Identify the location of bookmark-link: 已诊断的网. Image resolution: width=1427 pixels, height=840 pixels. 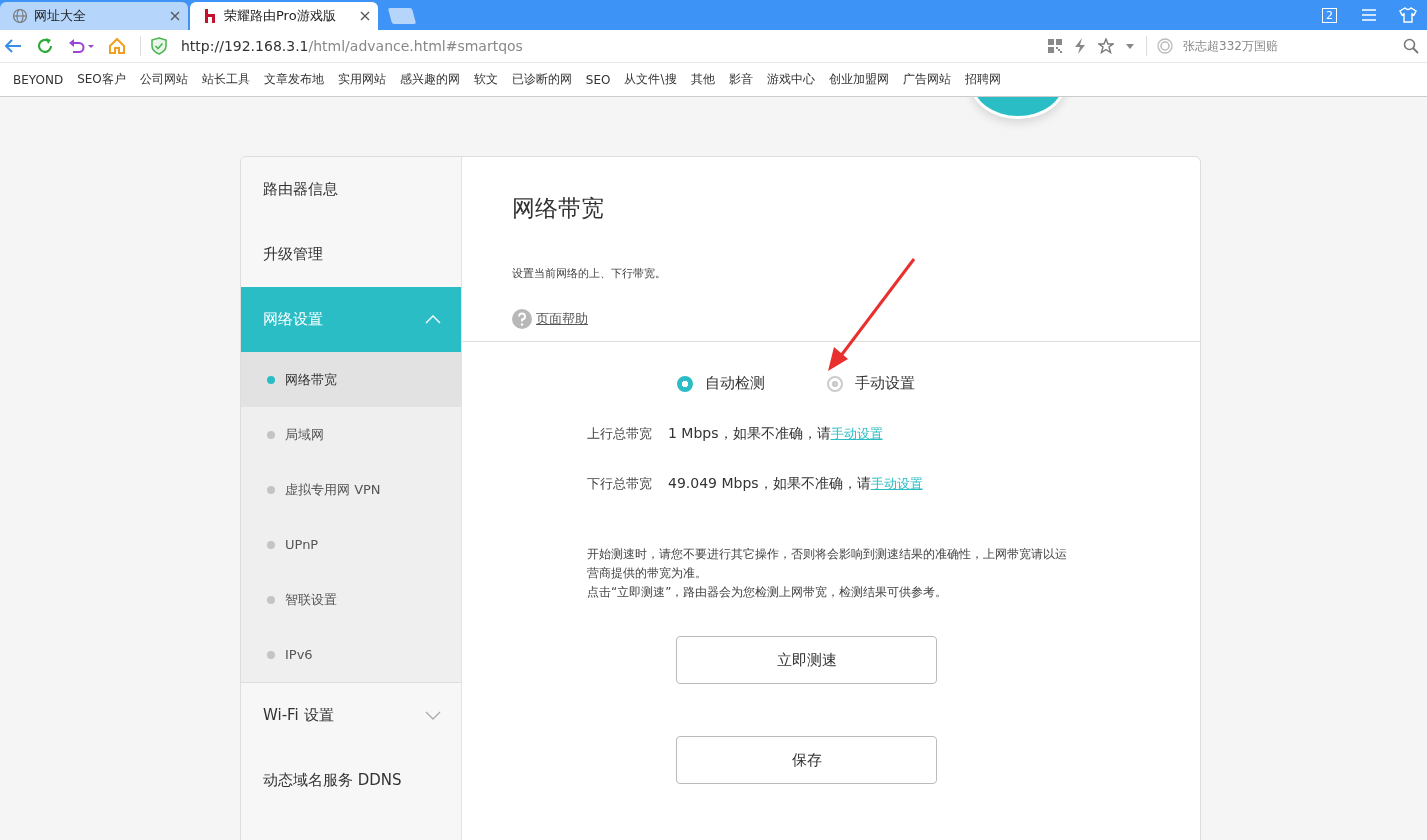
(541, 79).